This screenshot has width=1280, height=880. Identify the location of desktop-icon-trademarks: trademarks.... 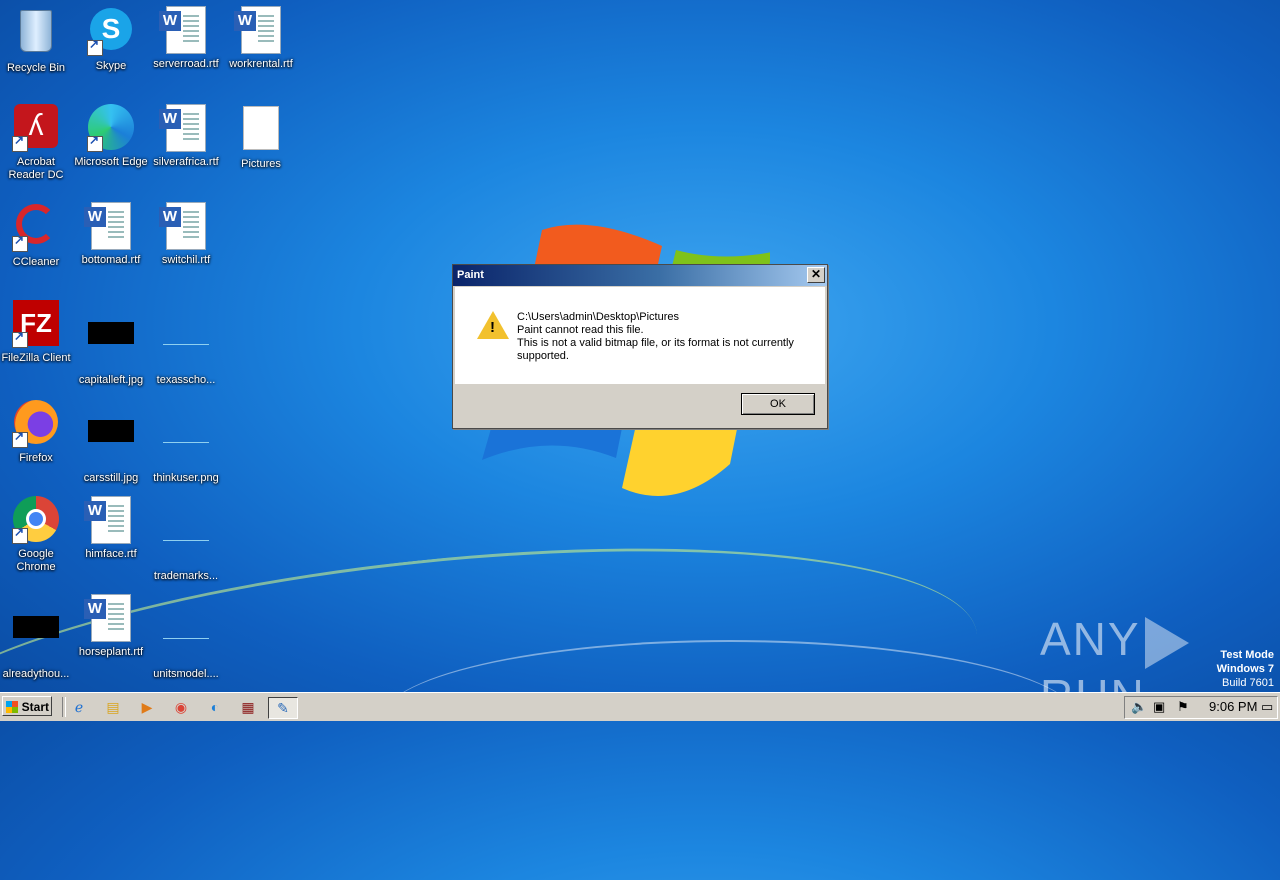
(186, 539).